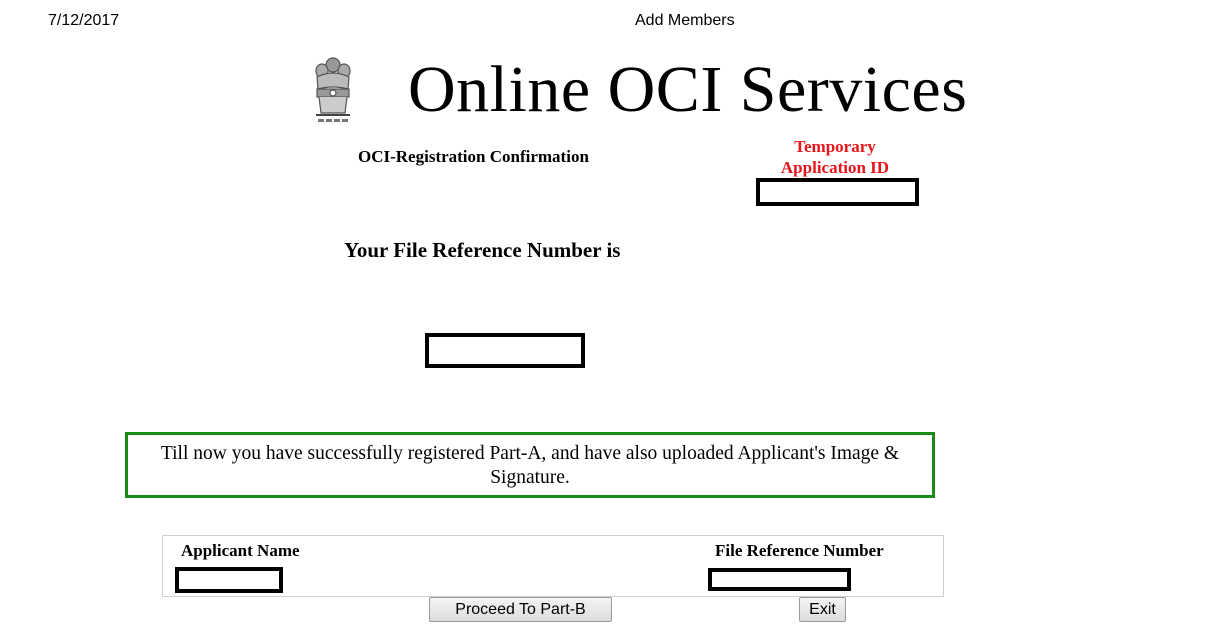 This screenshot has height=641, width=1211. Describe the element at coordinates (229, 580) in the screenshot. I see `cell-applicant-name` at that location.